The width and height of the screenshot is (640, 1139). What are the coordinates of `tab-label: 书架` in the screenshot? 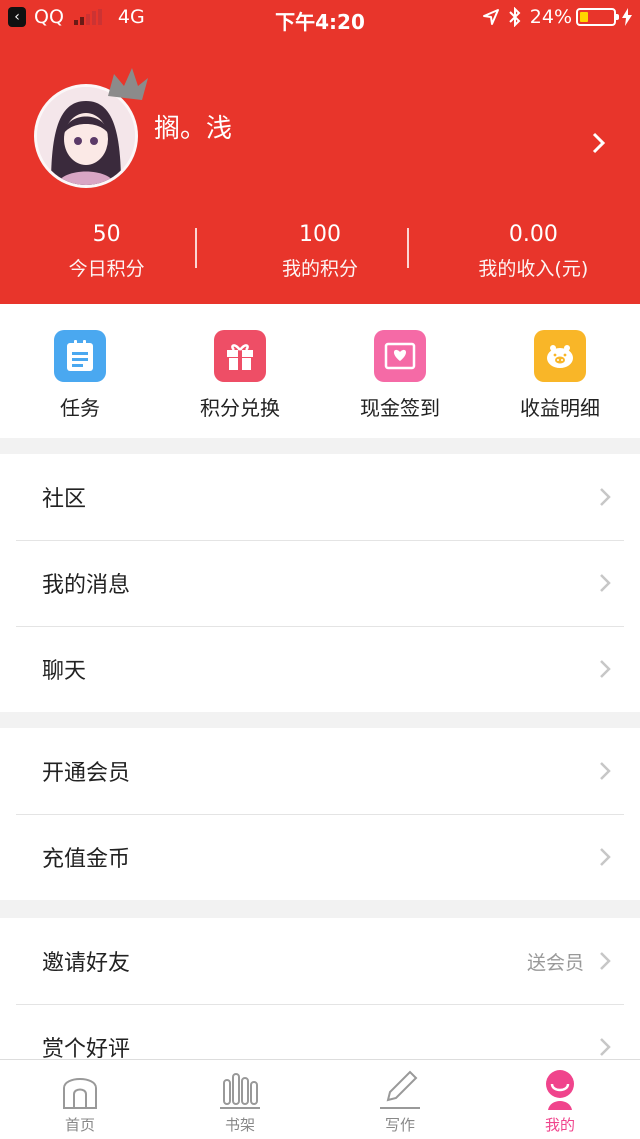 It's located at (239, 1125).